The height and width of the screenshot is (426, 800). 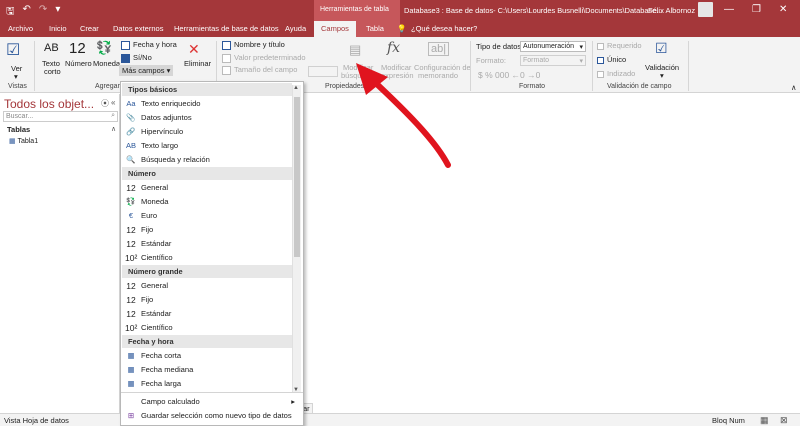 I want to click on nav-menu-icon: ⦿, so click(x=105, y=103).